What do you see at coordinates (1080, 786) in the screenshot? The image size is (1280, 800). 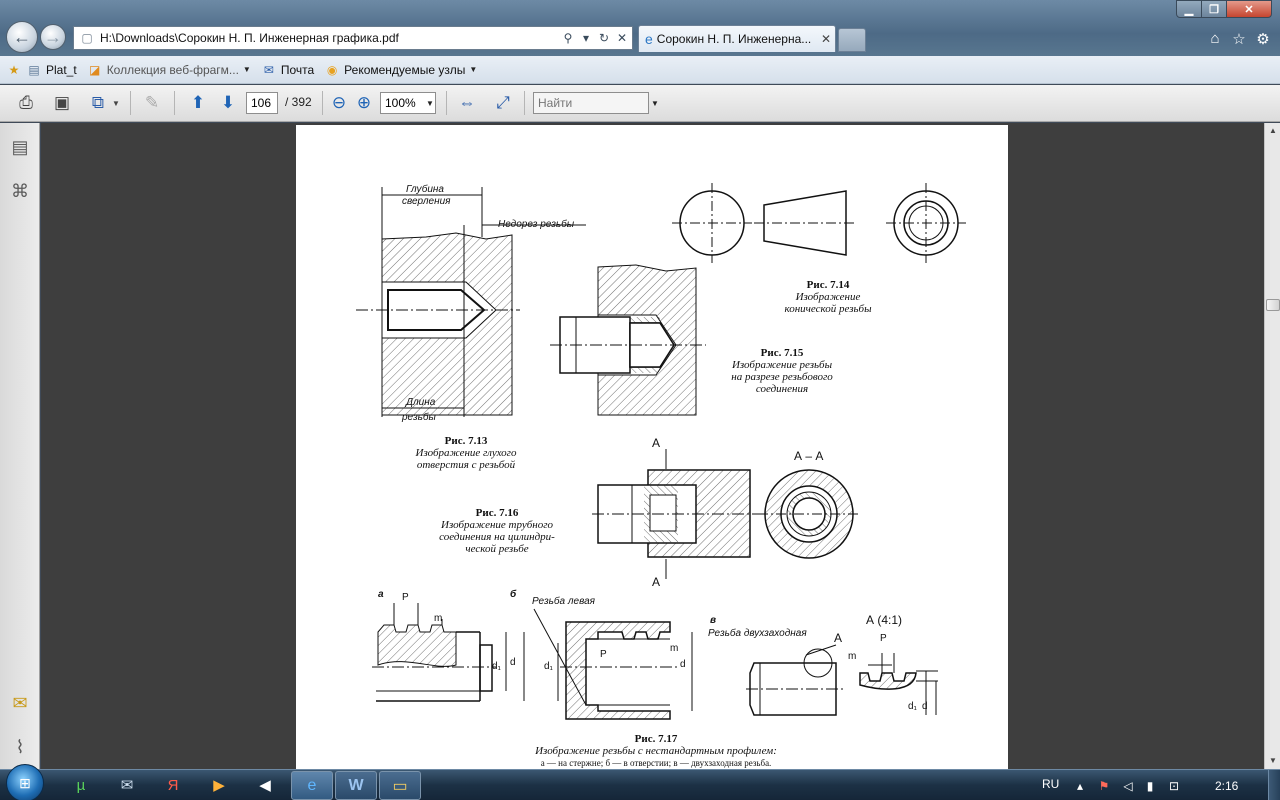 I see `tray-expand-icon: ▴` at bounding box center [1080, 786].